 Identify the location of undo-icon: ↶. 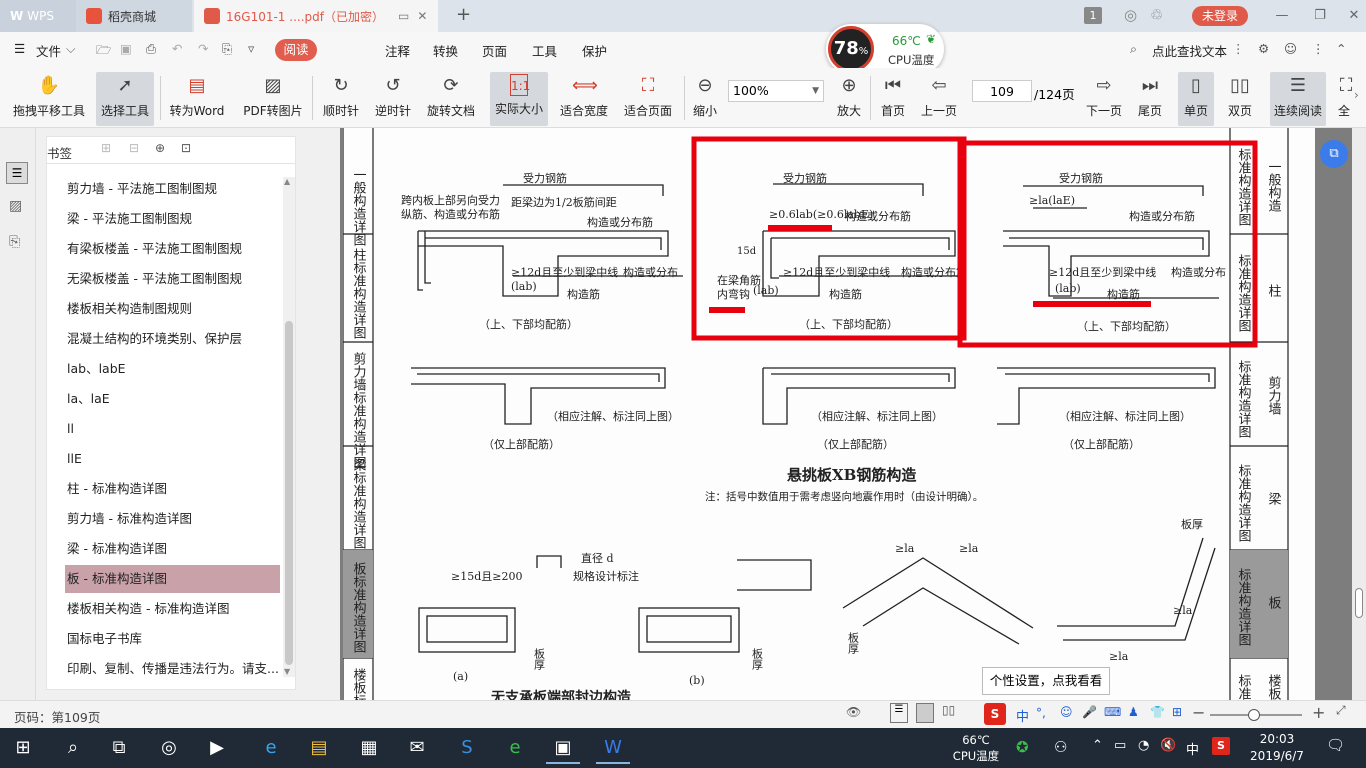
(177, 48).